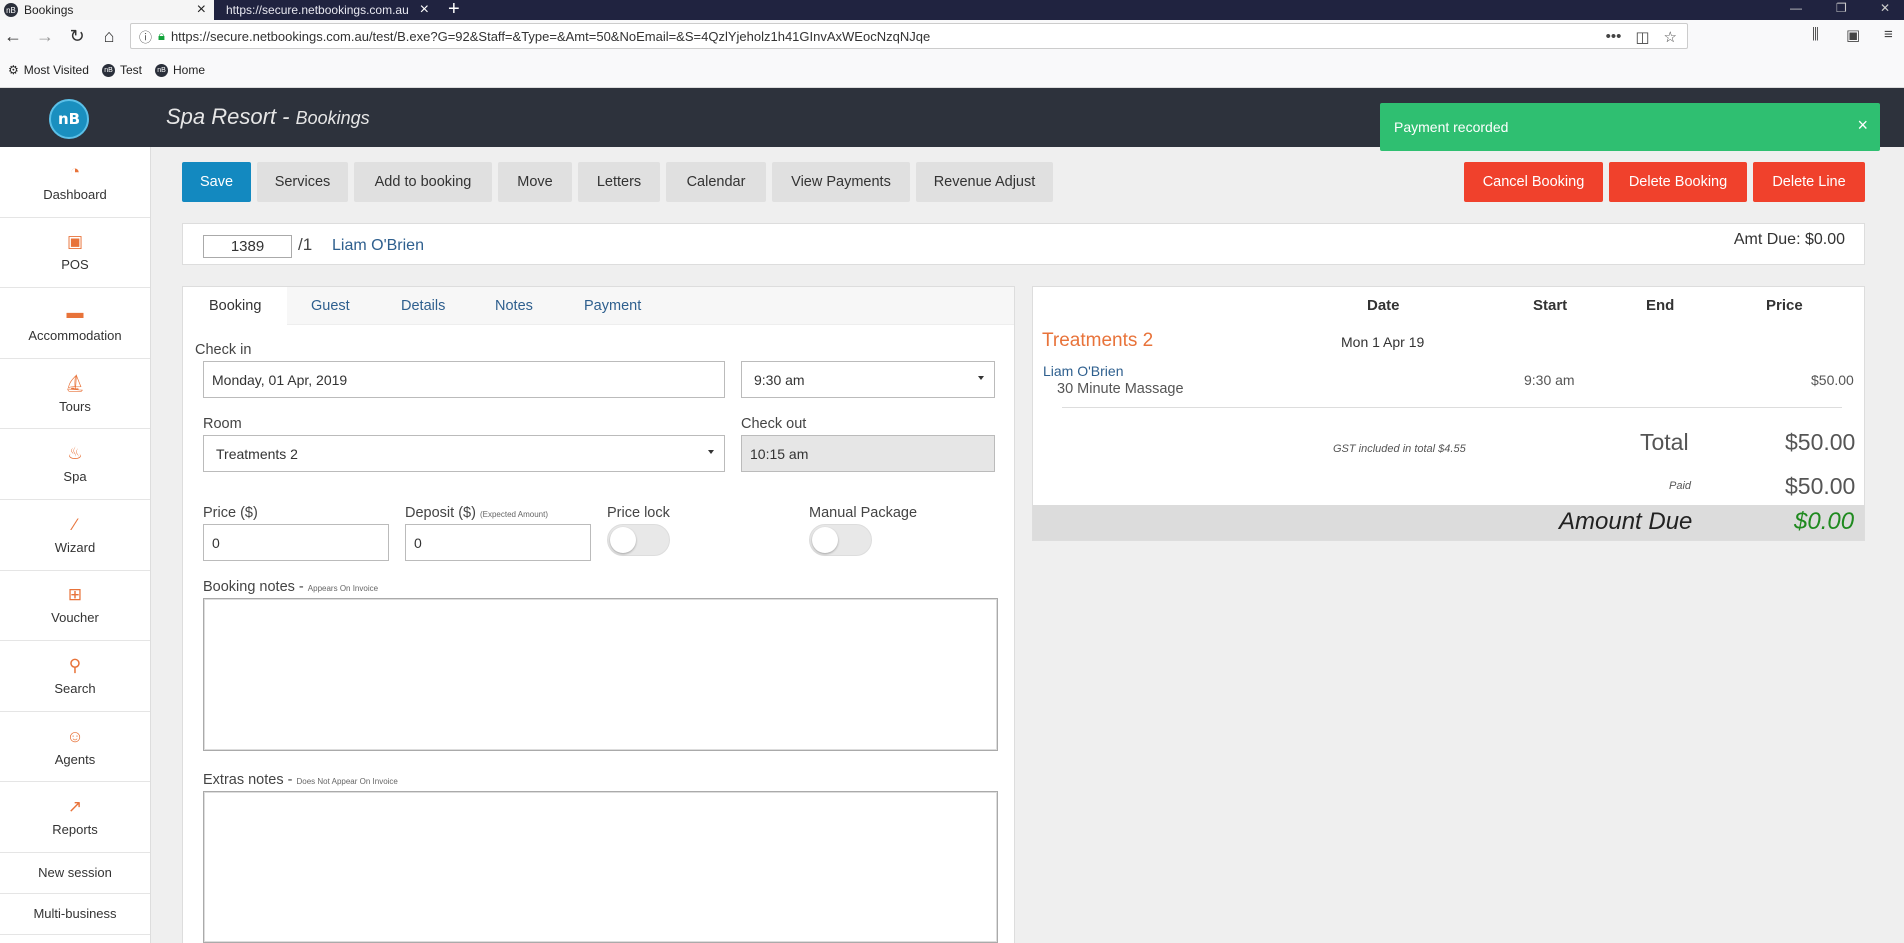  I want to click on price-lock-label: Price lock, so click(638, 513).